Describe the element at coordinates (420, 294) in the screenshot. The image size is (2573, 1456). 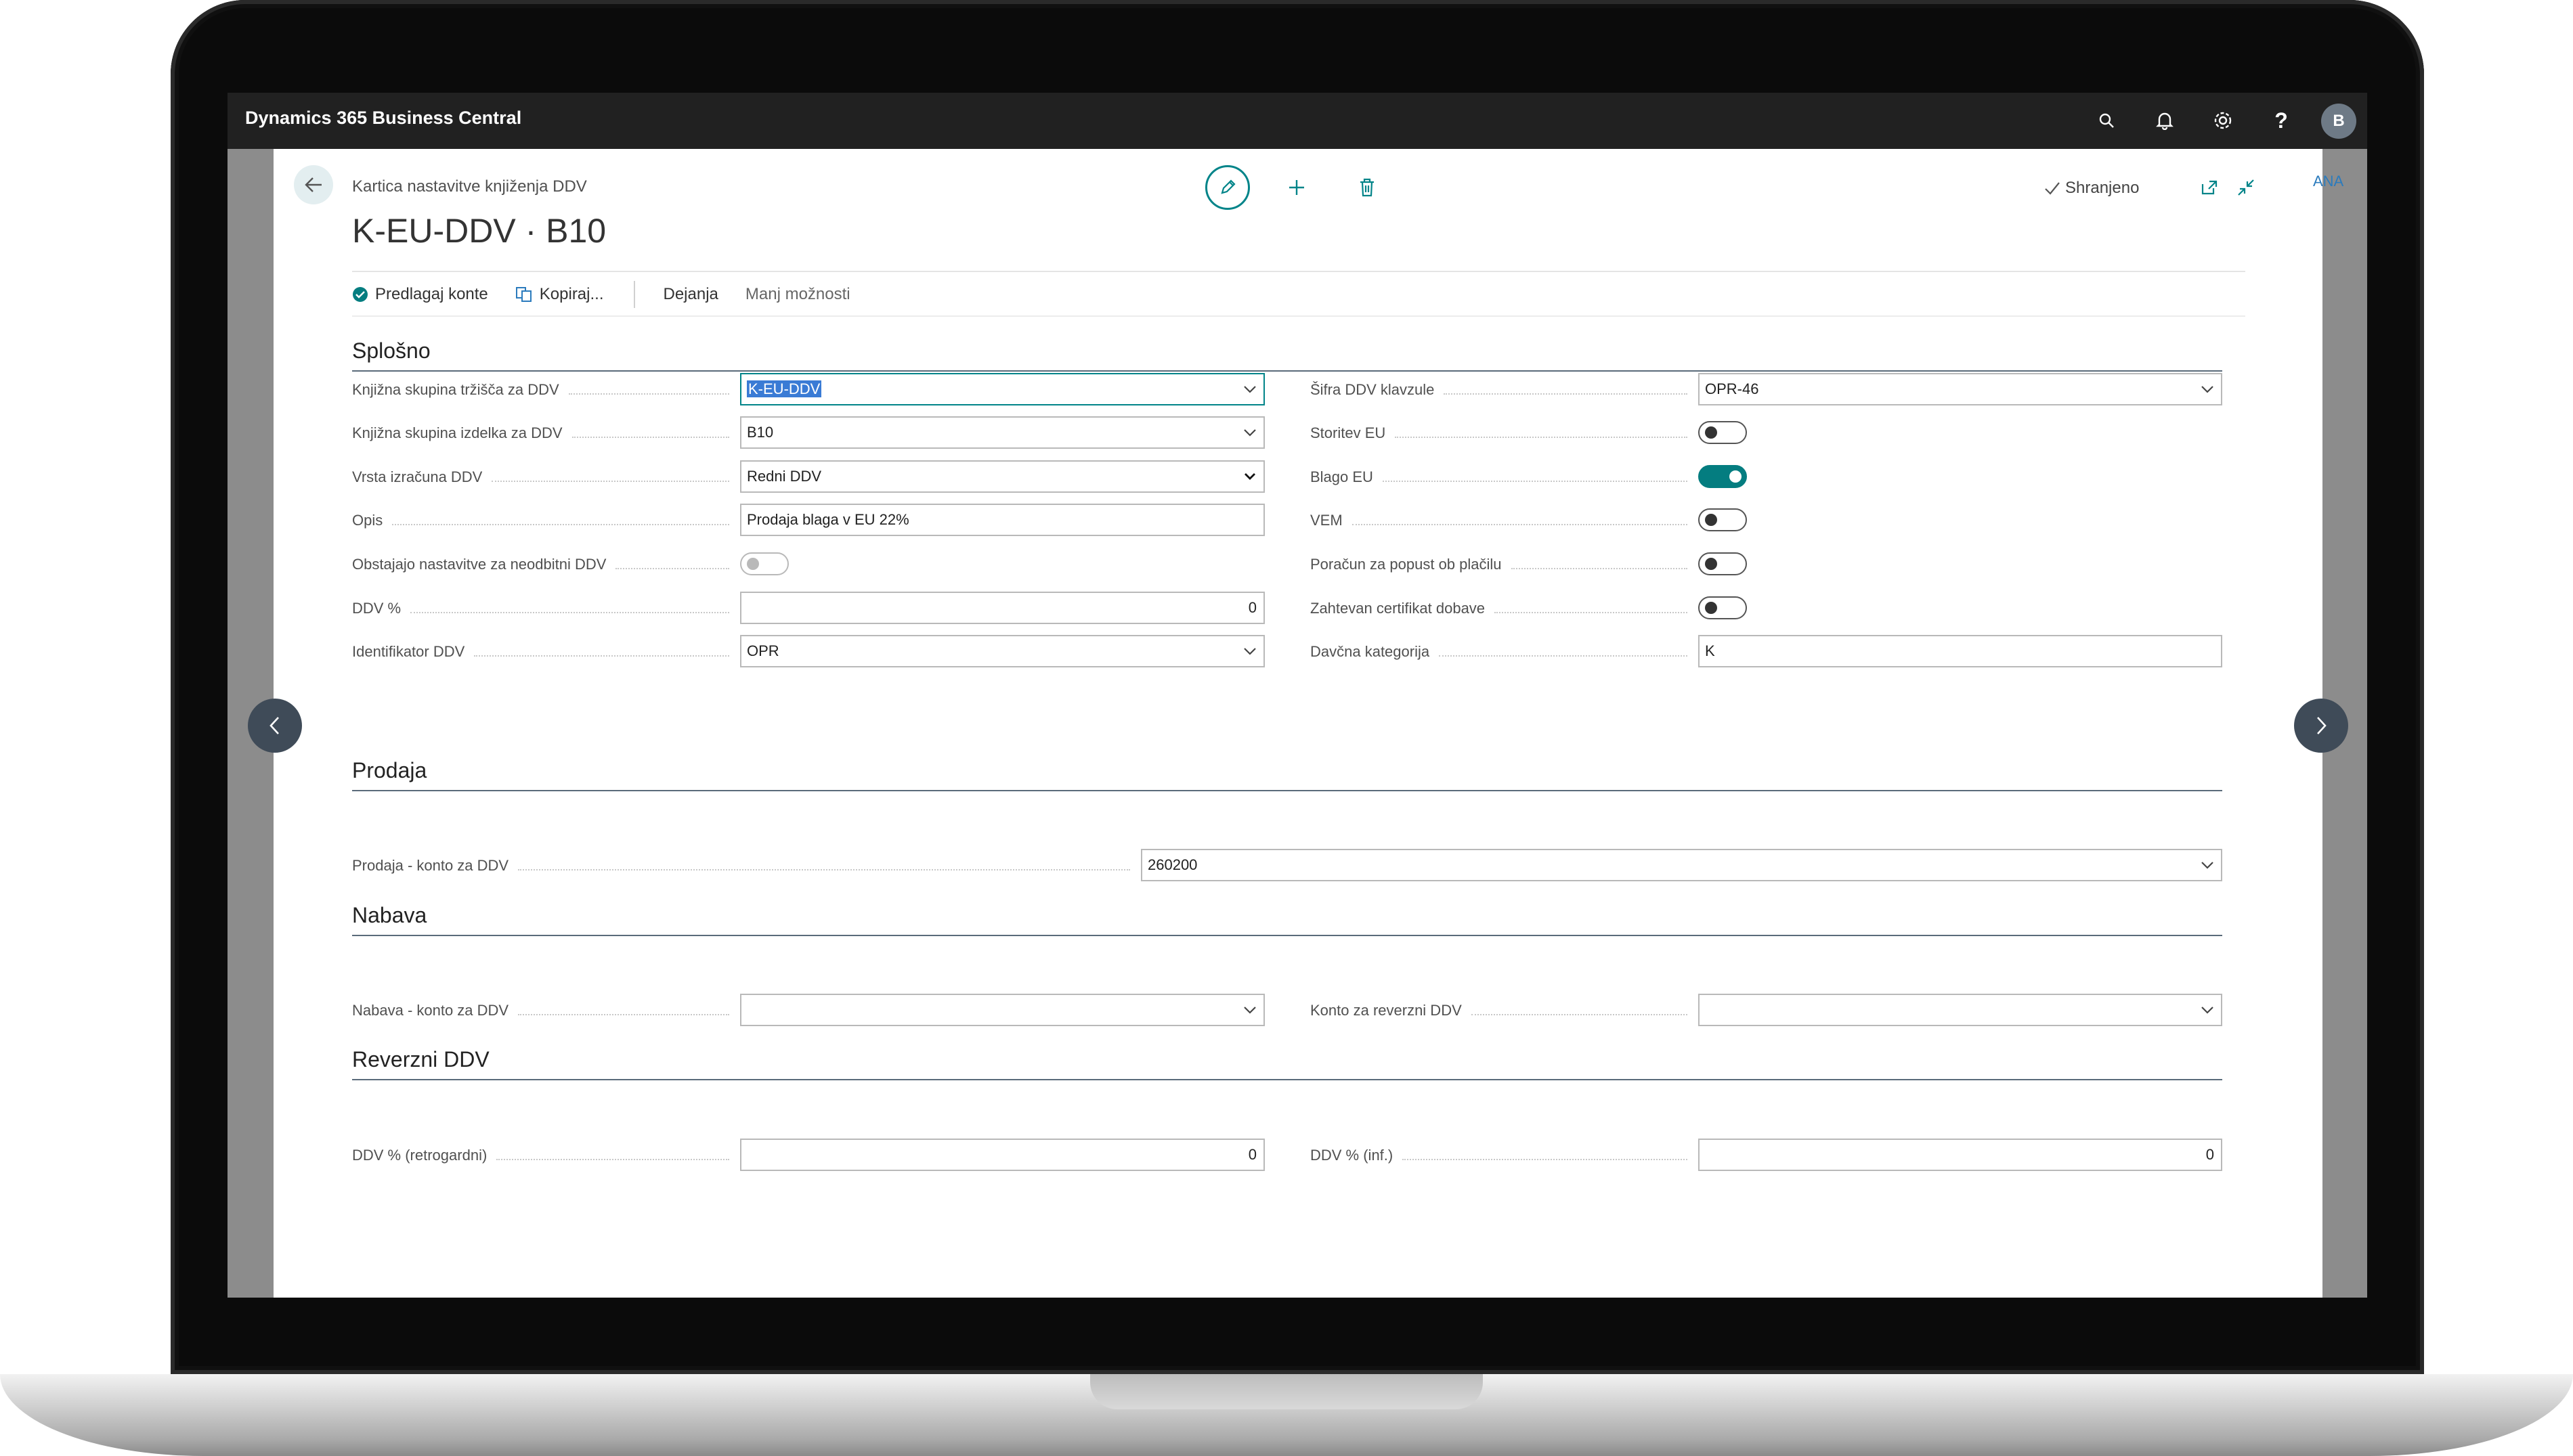
I see `suggest-accounts-action: Predlagaj konte` at that location.